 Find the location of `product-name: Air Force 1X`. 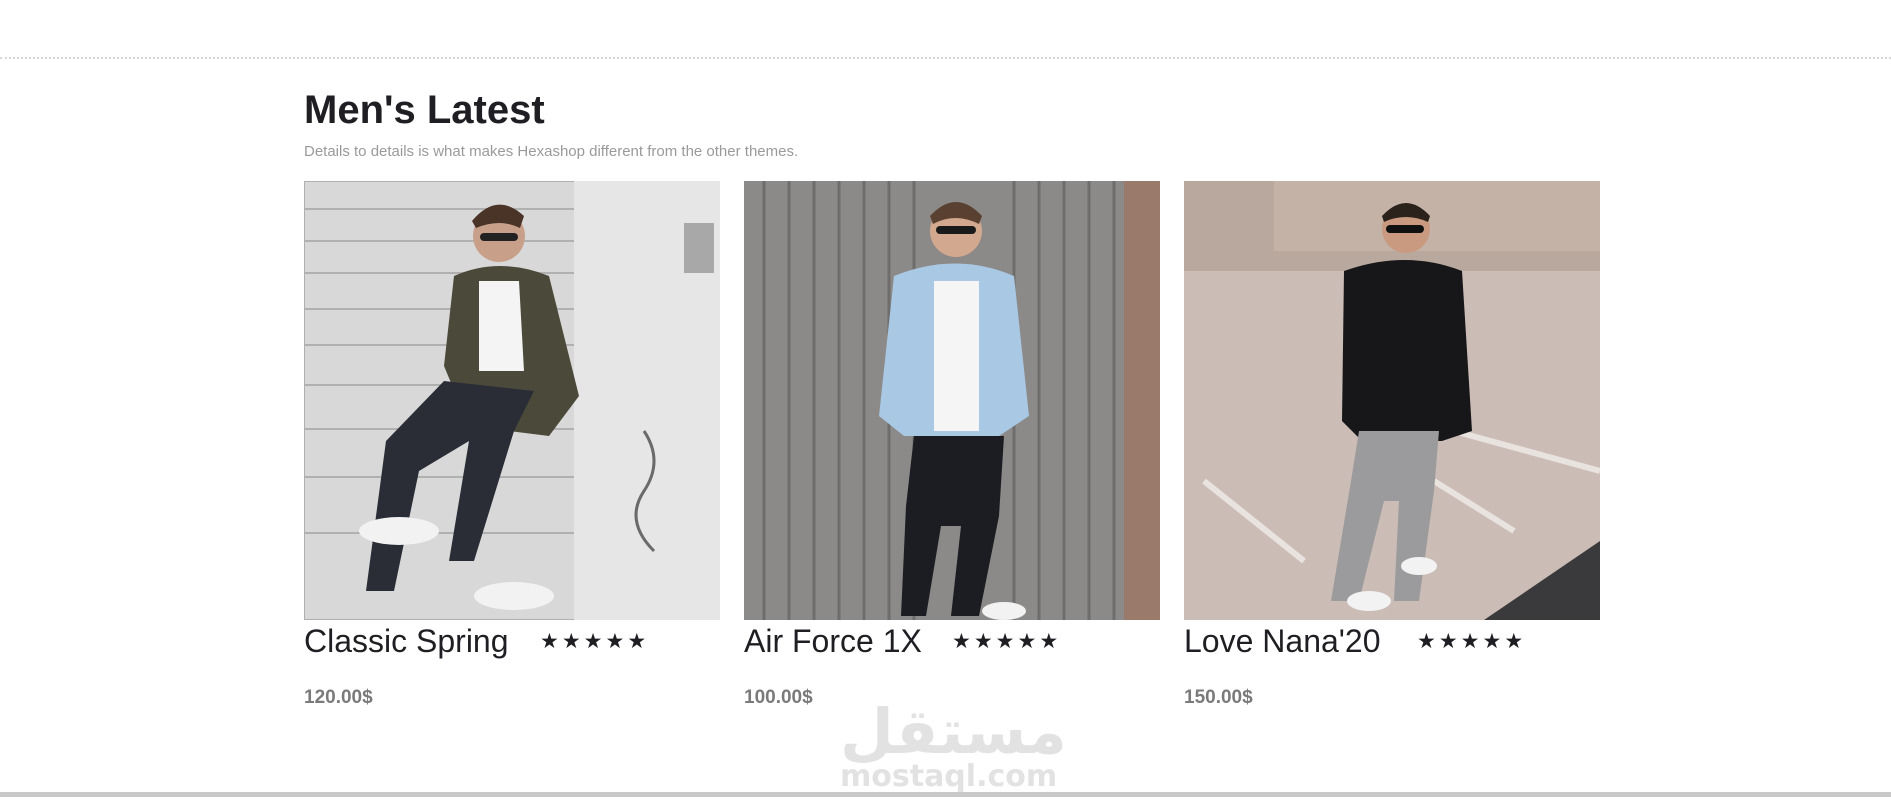

product-name: Air Force 1X is located at coordinates (833, 641).